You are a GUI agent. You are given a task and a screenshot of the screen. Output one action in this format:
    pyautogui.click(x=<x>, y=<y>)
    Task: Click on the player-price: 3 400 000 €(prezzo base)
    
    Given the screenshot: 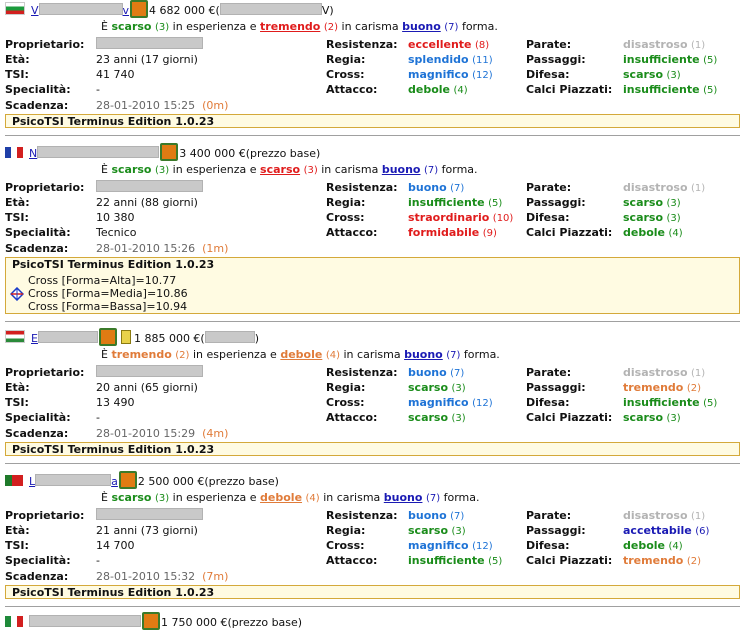 What is the action you would take?
    pyautogui.click(x=250, y=153)
    